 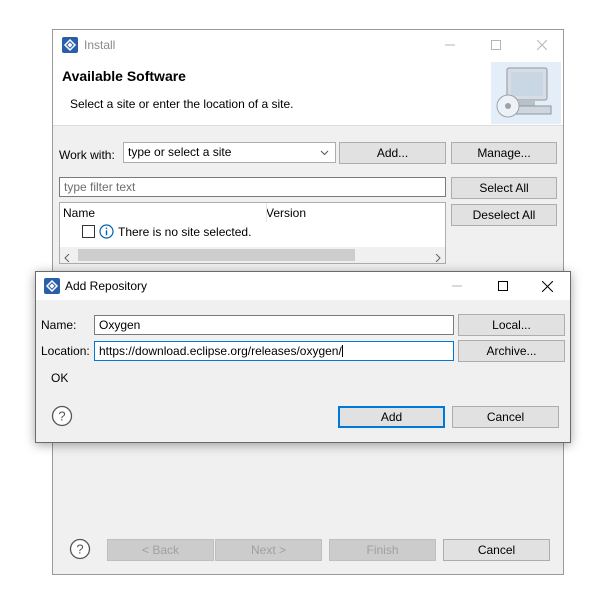 What do you see at coordinates (308, 45) in the screenshot?
I see `install-titlebar: Install` at bounding box center [308, 45].